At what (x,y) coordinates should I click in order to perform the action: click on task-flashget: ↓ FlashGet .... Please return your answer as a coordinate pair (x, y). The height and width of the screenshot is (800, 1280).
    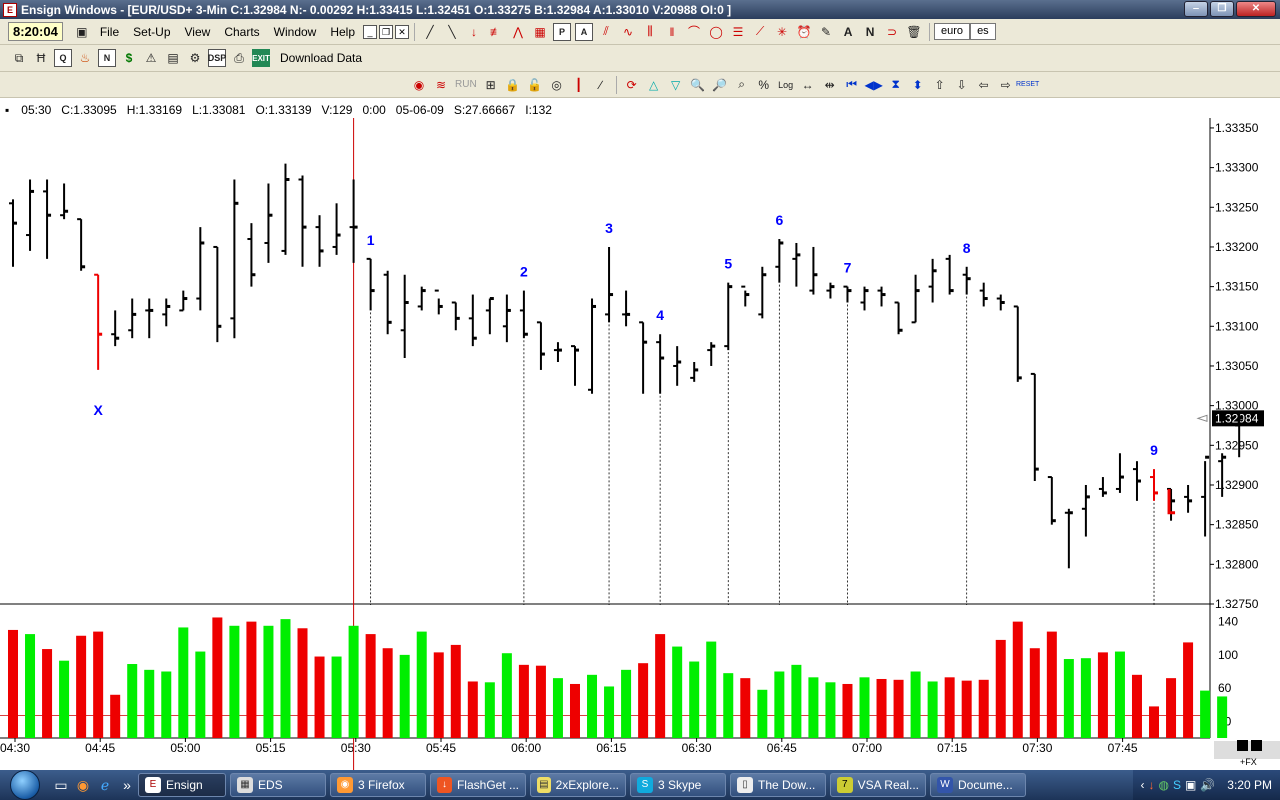
    Looking at the image, I should click on (478, 785).